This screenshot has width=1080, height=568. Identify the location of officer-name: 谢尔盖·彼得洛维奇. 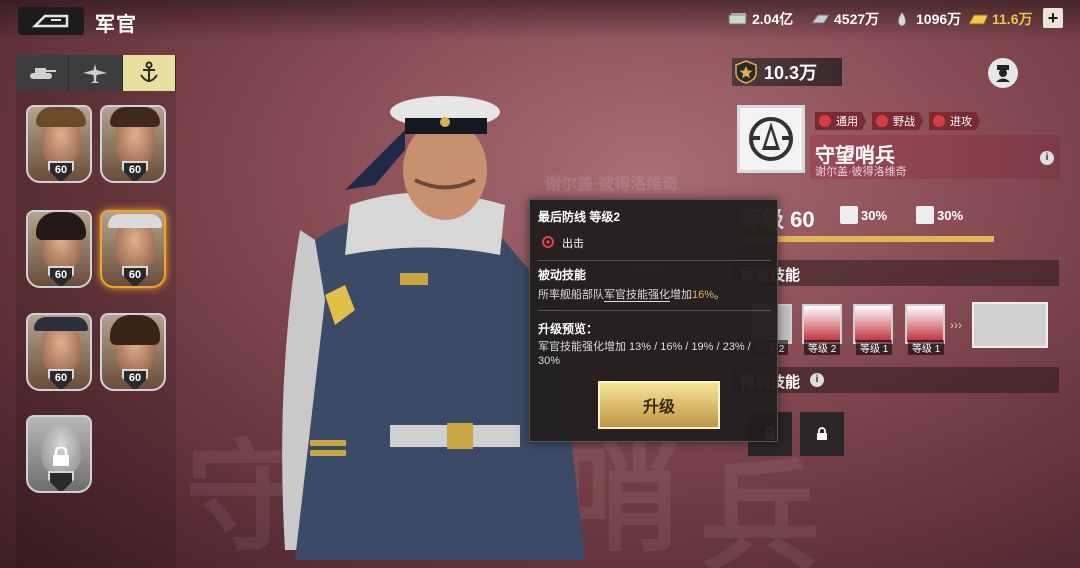
(861, 172).